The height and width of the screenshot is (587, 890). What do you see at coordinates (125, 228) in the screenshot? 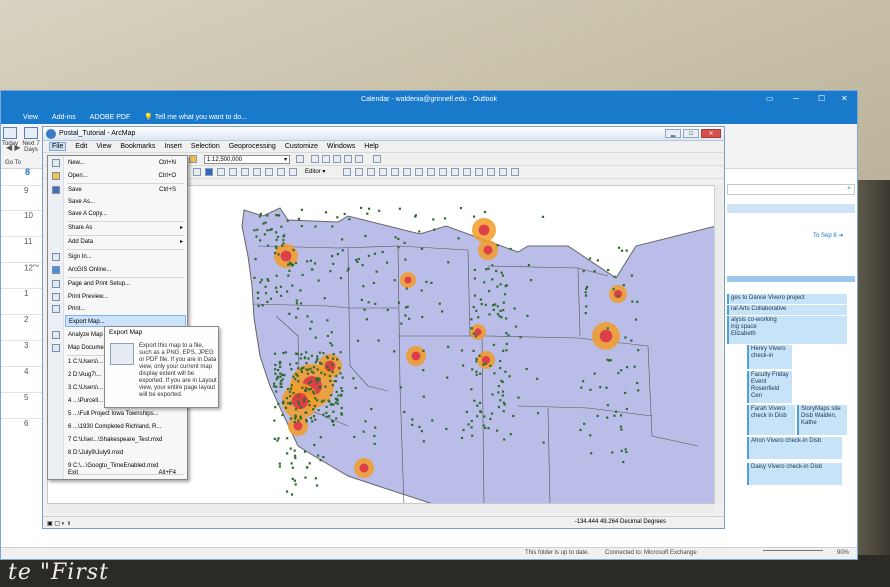
I see `menu-item-share-as: Share As ▸` at bounding box center [125, 228].